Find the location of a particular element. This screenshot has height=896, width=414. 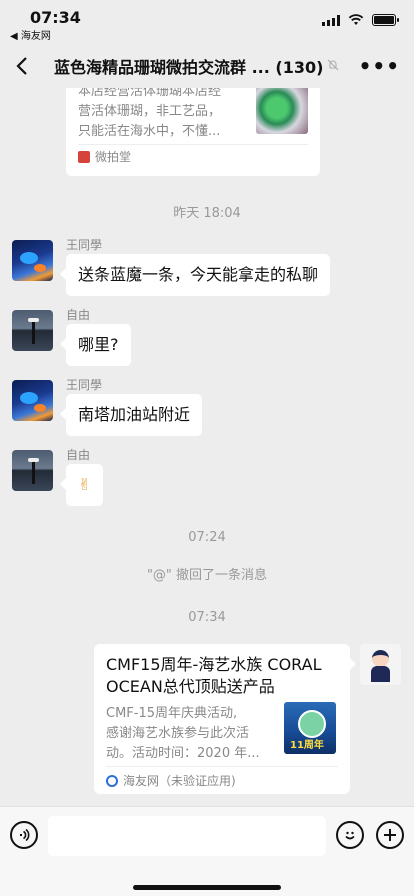

voice-icon is located at coordinates (25, 835).